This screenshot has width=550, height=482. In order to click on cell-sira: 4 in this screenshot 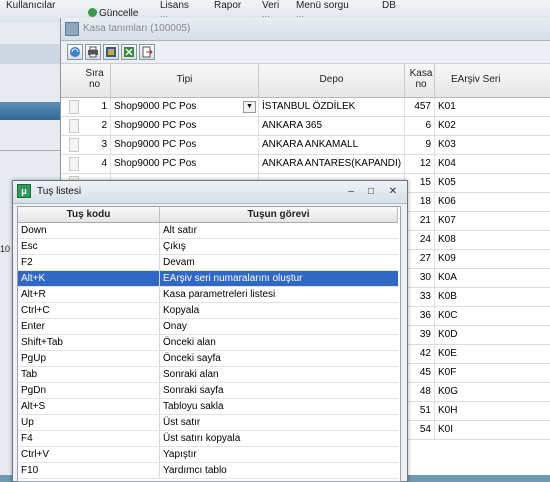, I will do `click(96, 164)`.